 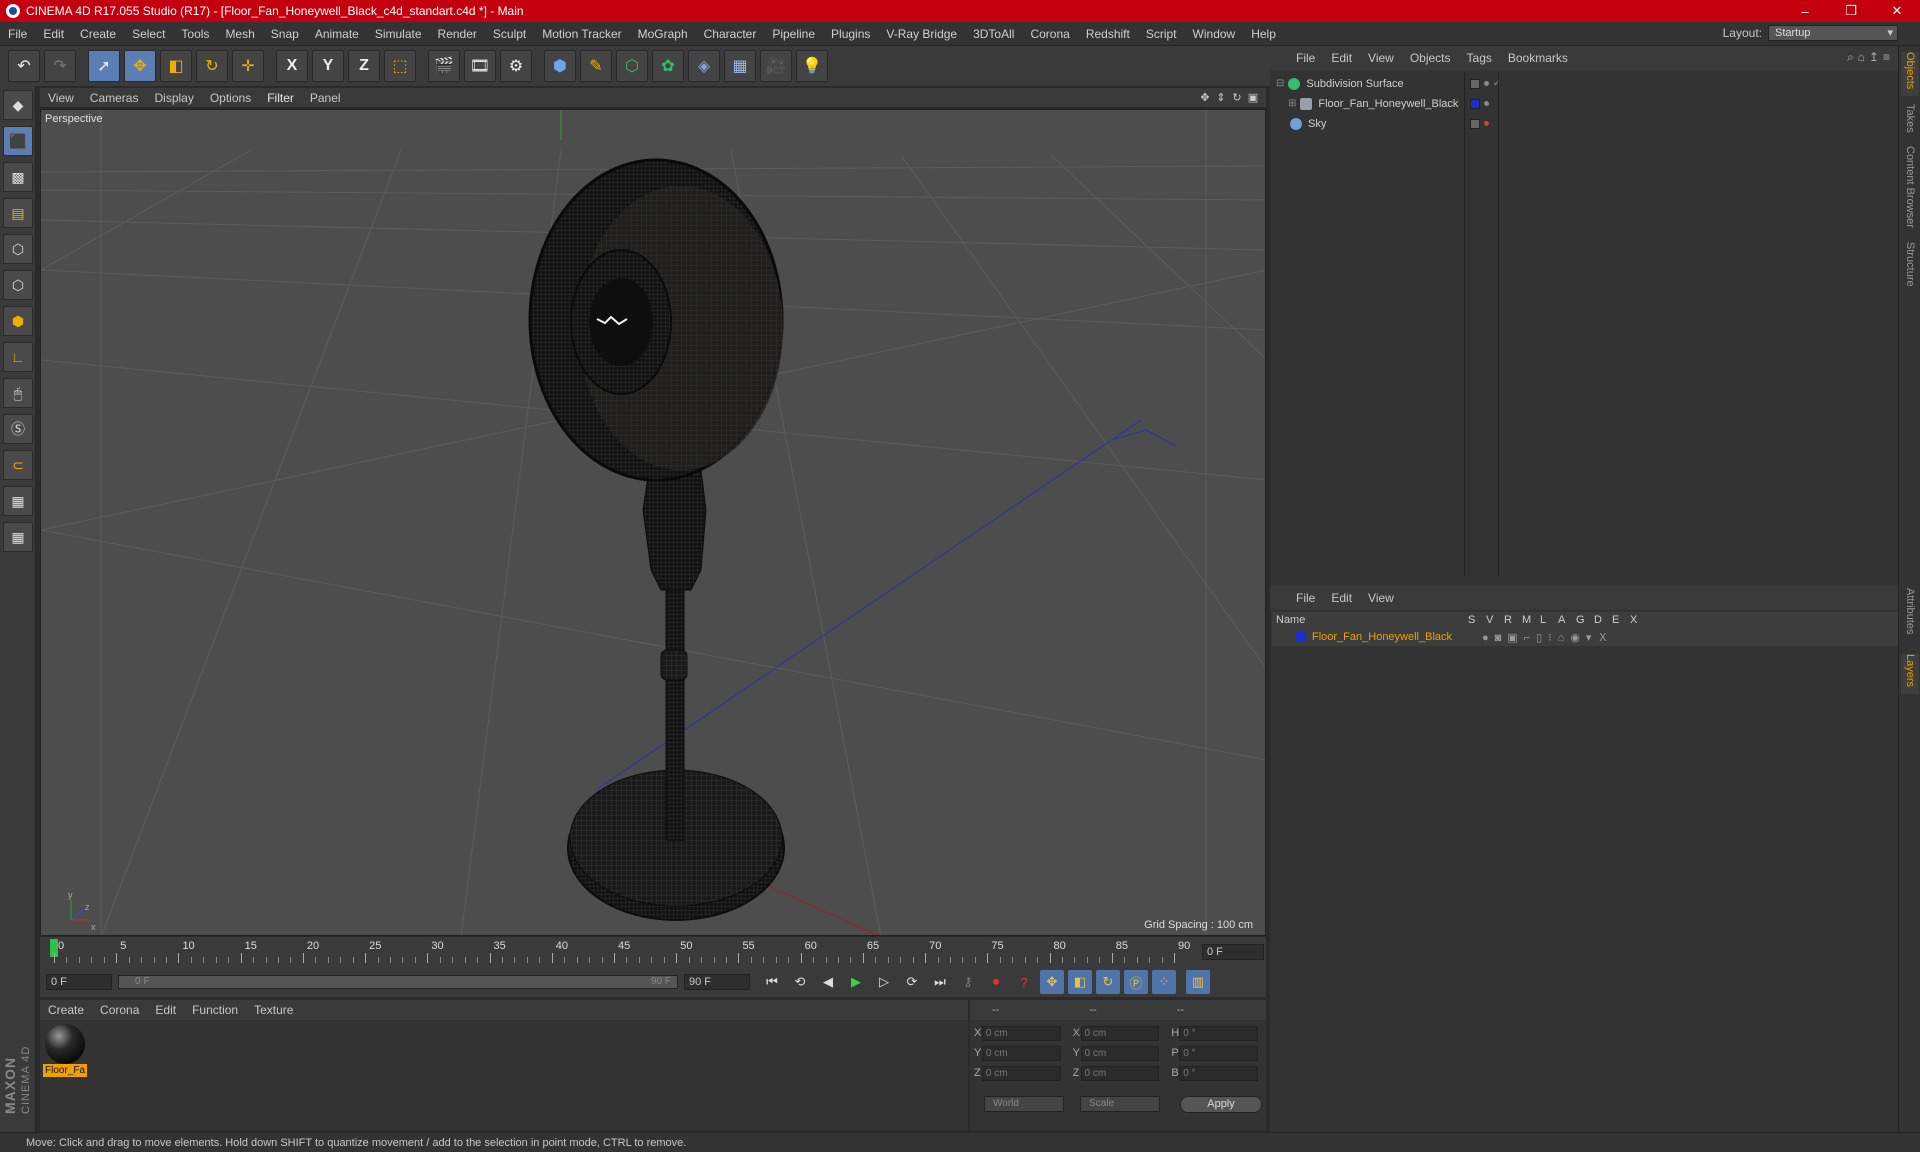 I want to click on redo-icon: ↷, so click(x=60, y=66).